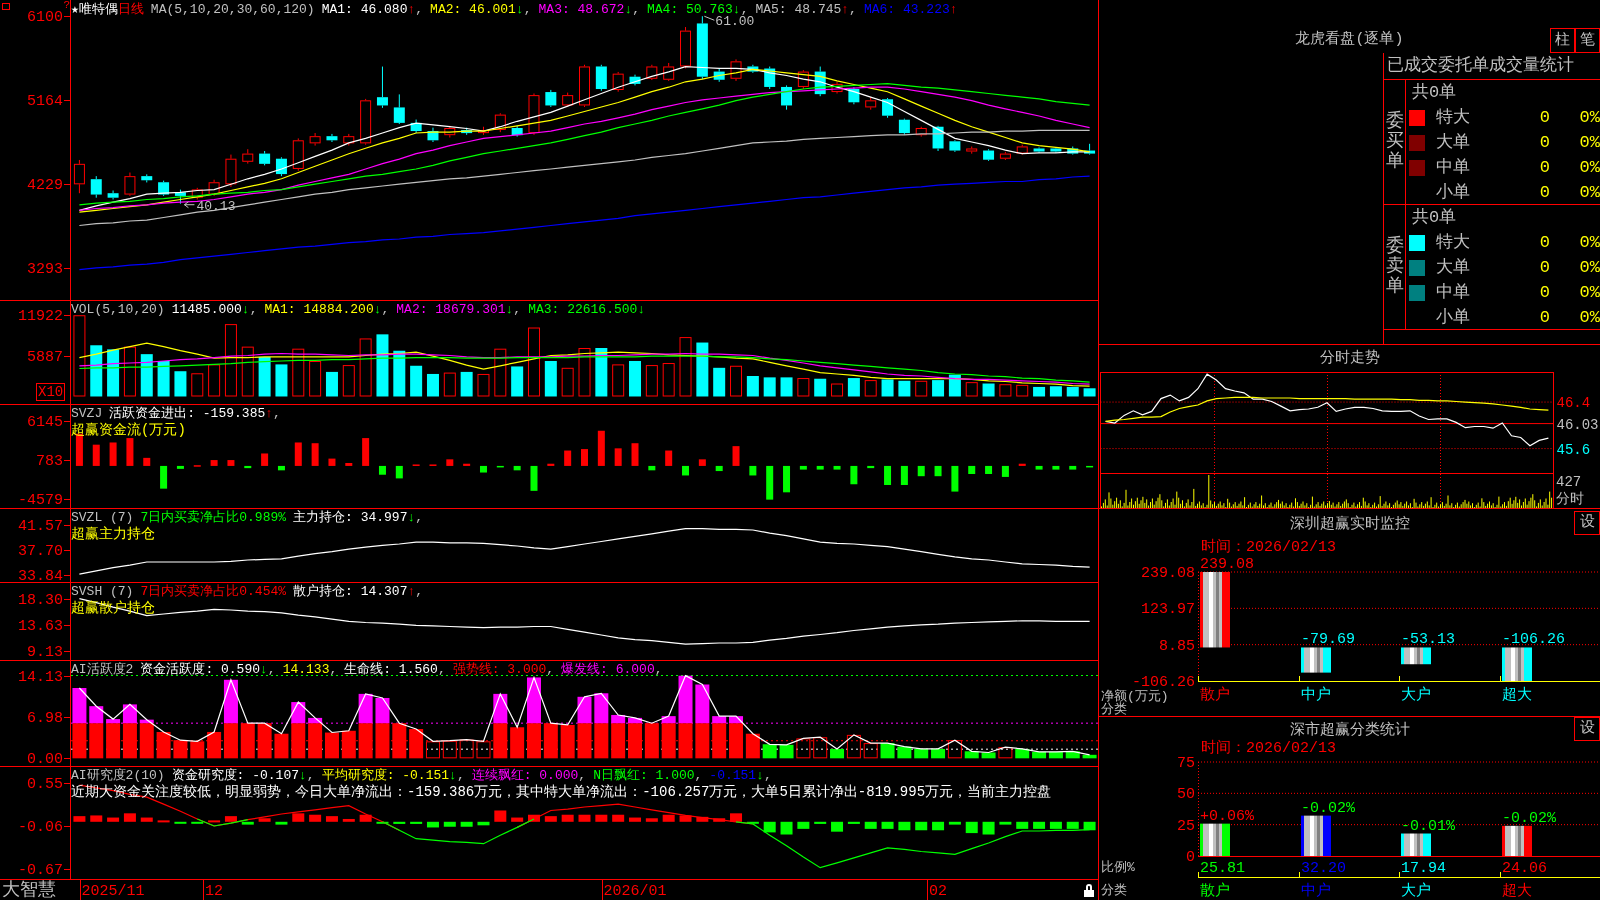 The image size is (1600, 900). I want to click on axis-label: 13.63, so click(40, 627).